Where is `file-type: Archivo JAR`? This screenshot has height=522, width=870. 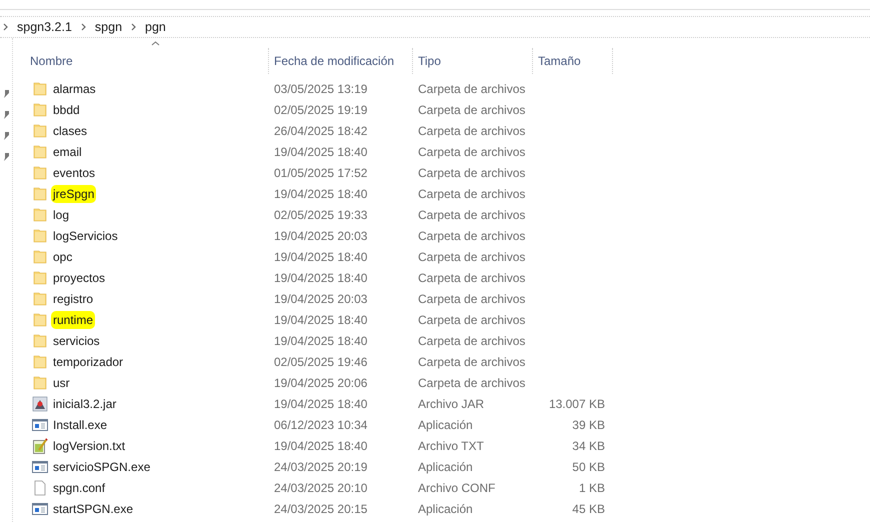
file-type: Archivo JAR is located at coordinates (451, 403).